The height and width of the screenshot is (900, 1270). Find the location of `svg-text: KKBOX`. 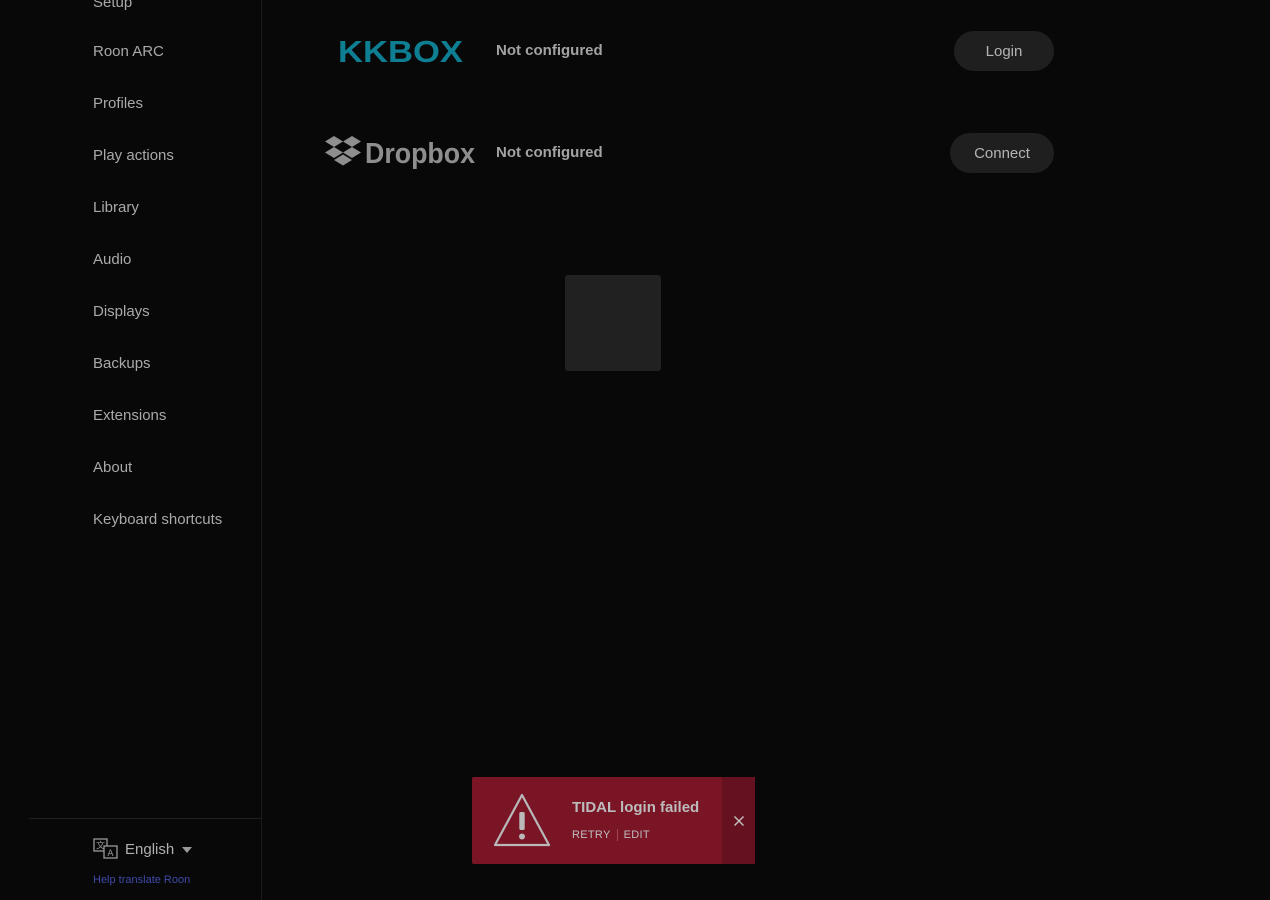

svg-text: KKBOX is located at coordinates (400, 51).